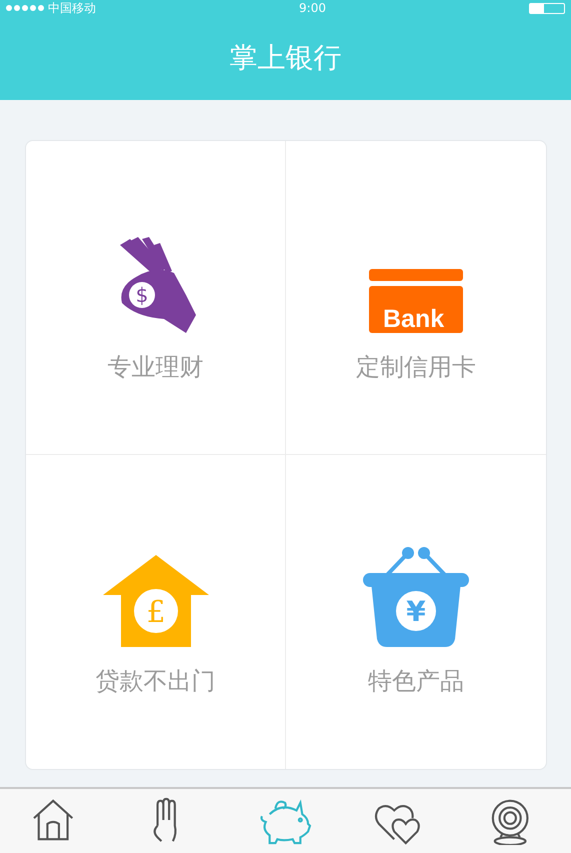 This screenshot has width=571, height=853. What do you see at coordinates (312, 8) in the screenshot?
I see `status-time: 9:00` at bounding box center [312, 8].